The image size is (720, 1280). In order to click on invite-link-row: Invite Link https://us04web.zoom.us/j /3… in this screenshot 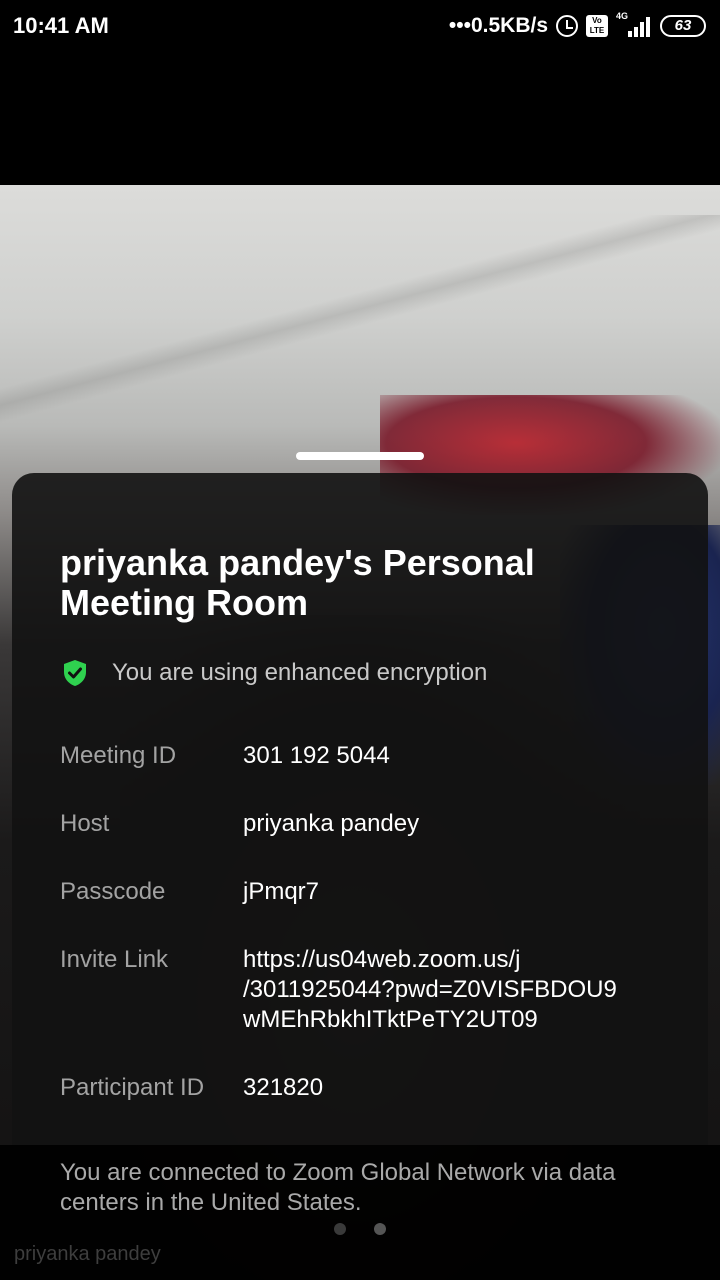, I will do `click(338, 990)`.